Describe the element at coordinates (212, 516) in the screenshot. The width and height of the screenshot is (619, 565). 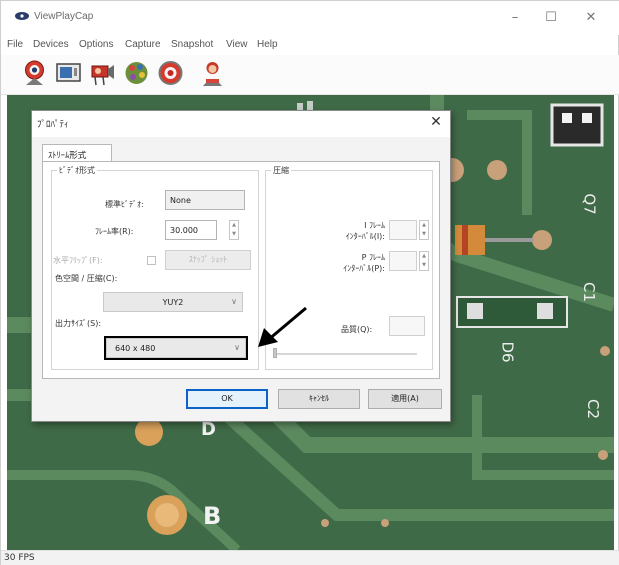
I see `silkscreen-b: B` at that location.